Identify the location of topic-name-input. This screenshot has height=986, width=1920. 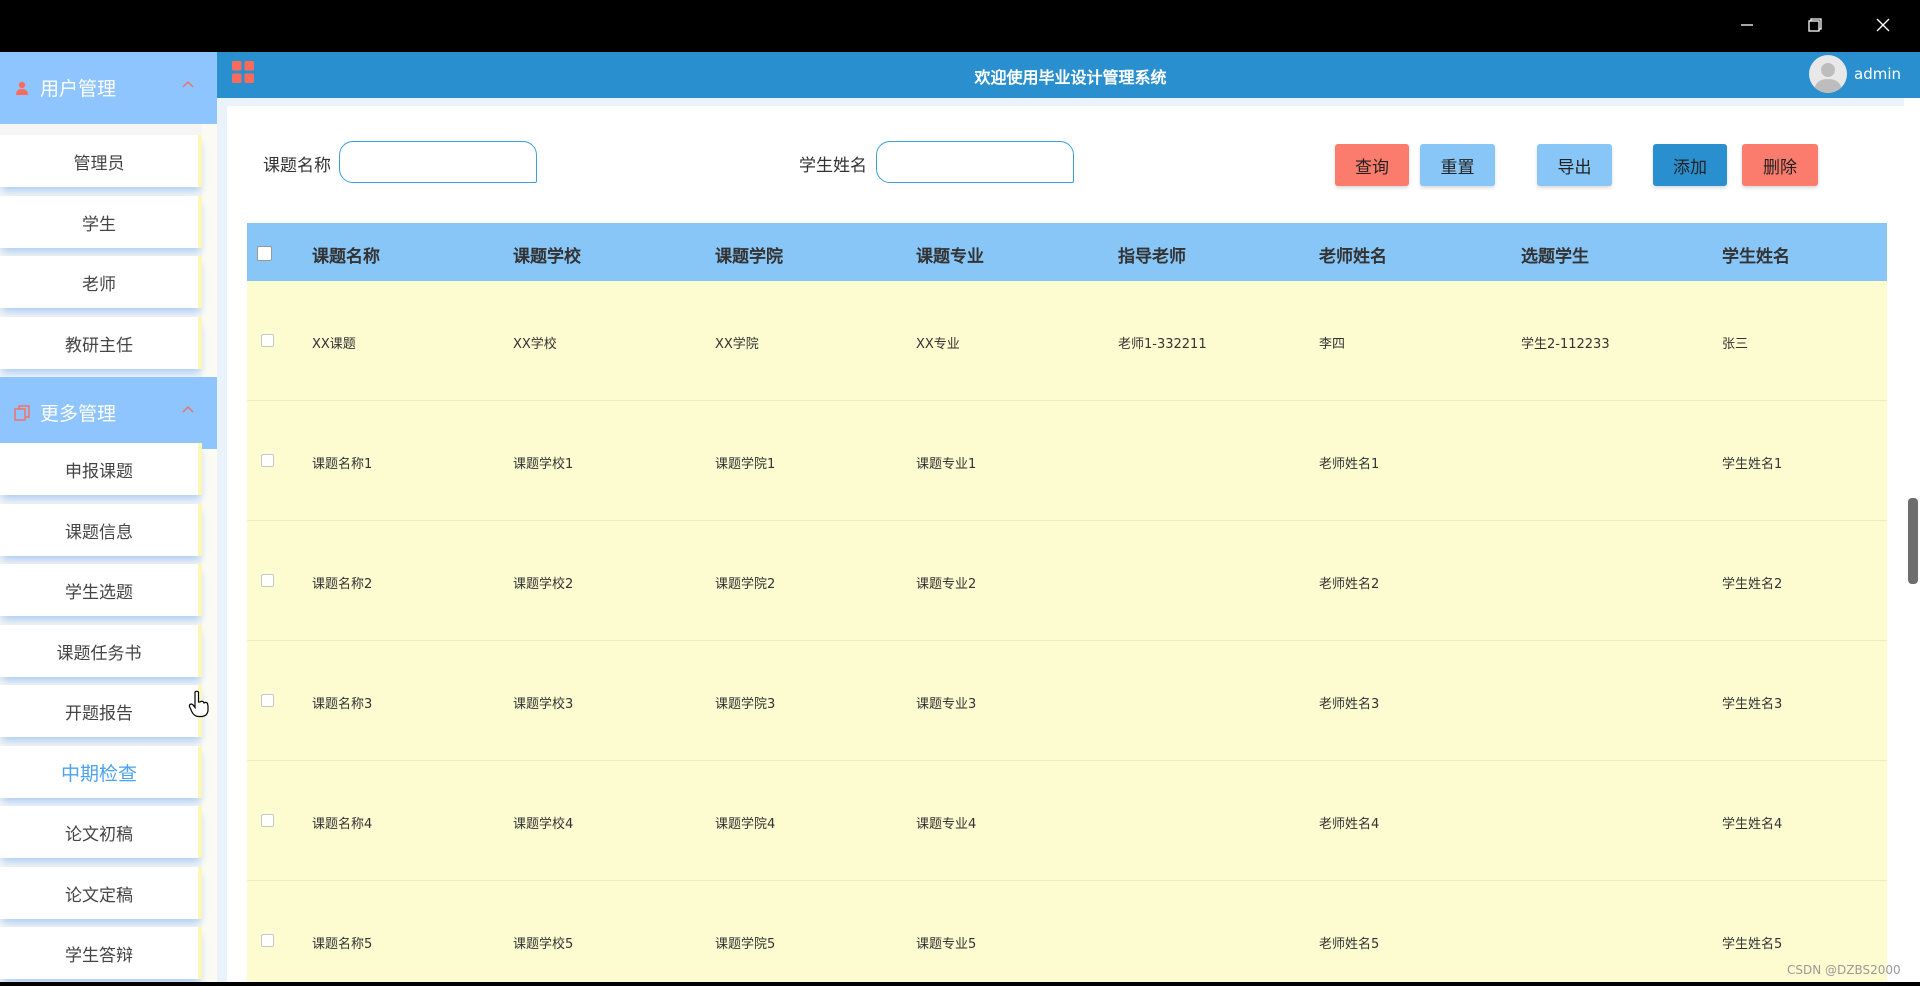
(438, 162).